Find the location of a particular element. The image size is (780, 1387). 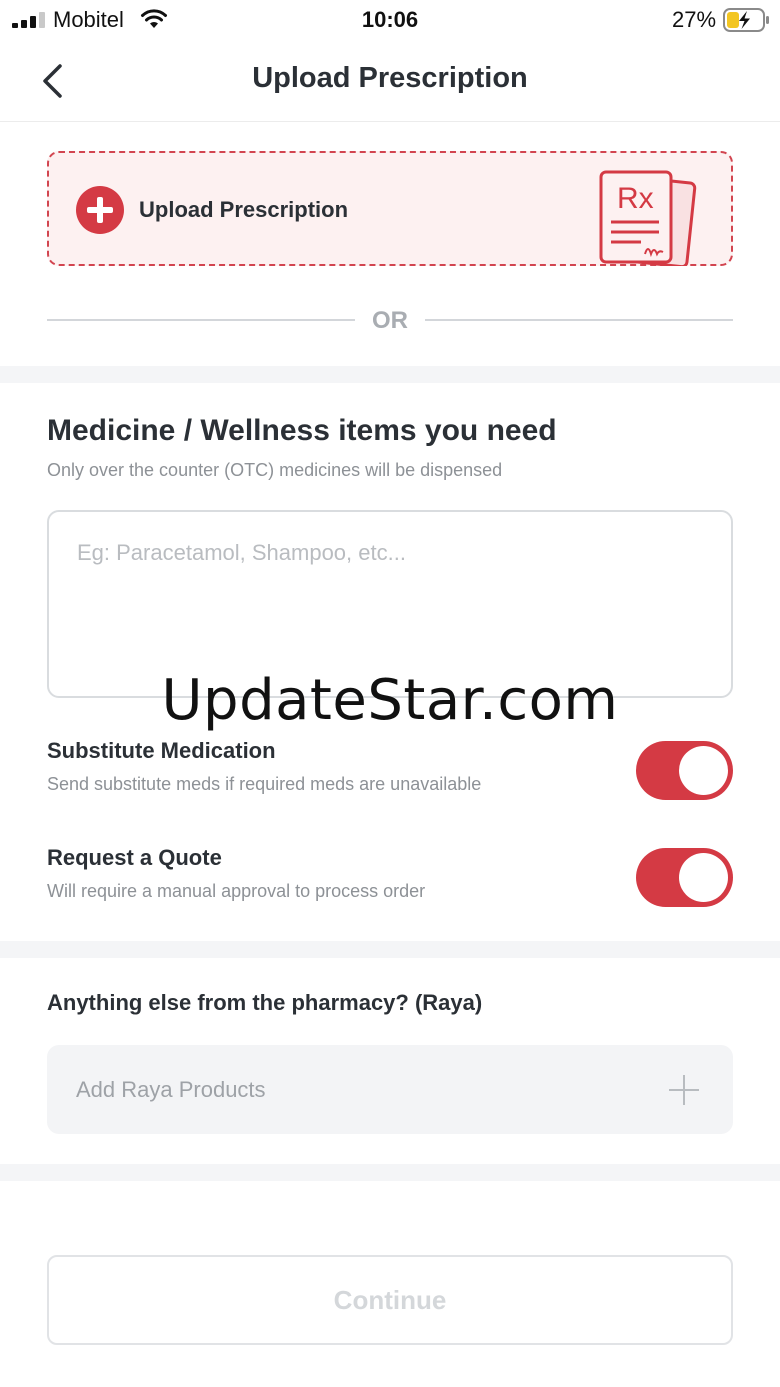

medicine-section-title: Medicine / Wellness items you need is located at coordinates (302, 430).